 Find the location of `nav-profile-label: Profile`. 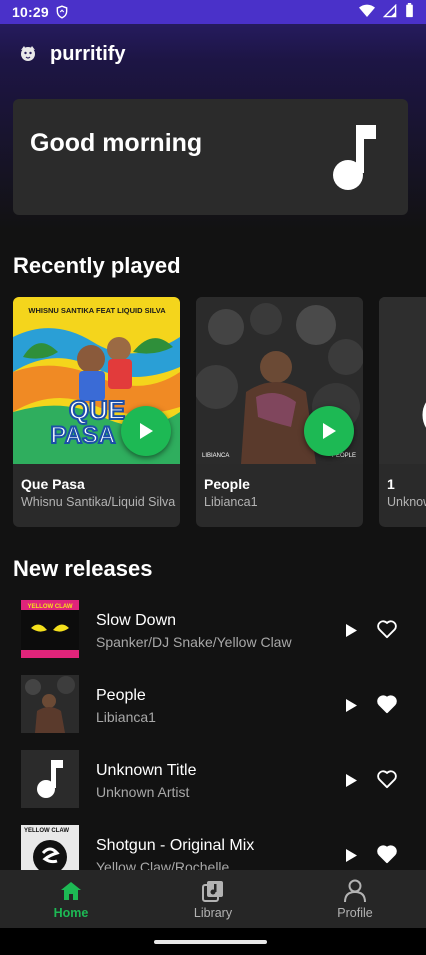

nav-profile-label: Profile is located at coordinates (355, 913).